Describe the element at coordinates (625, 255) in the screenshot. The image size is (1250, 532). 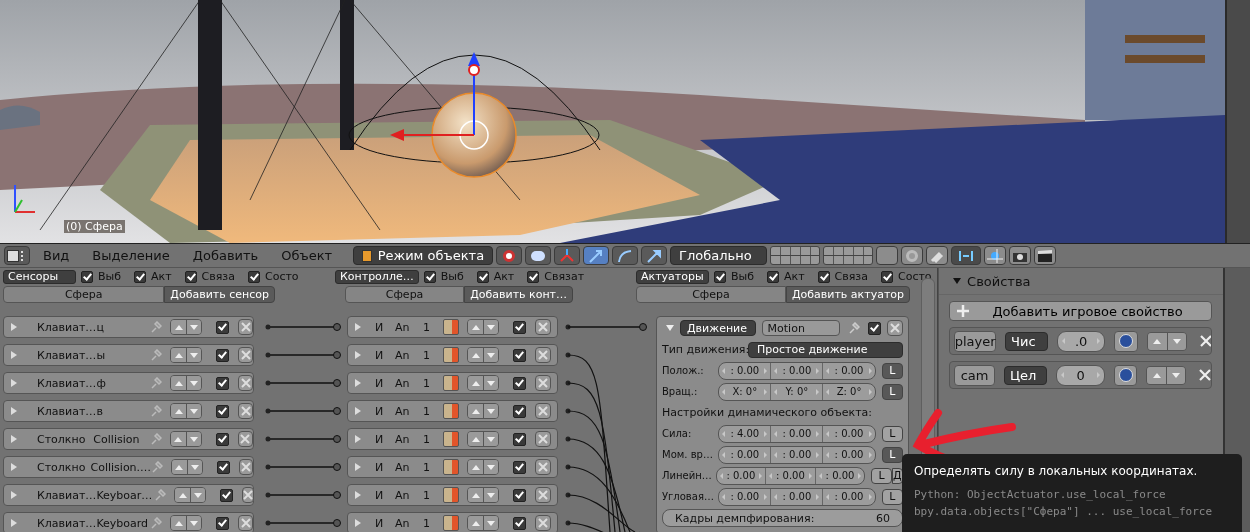
I see `rotate-icon` at that location.